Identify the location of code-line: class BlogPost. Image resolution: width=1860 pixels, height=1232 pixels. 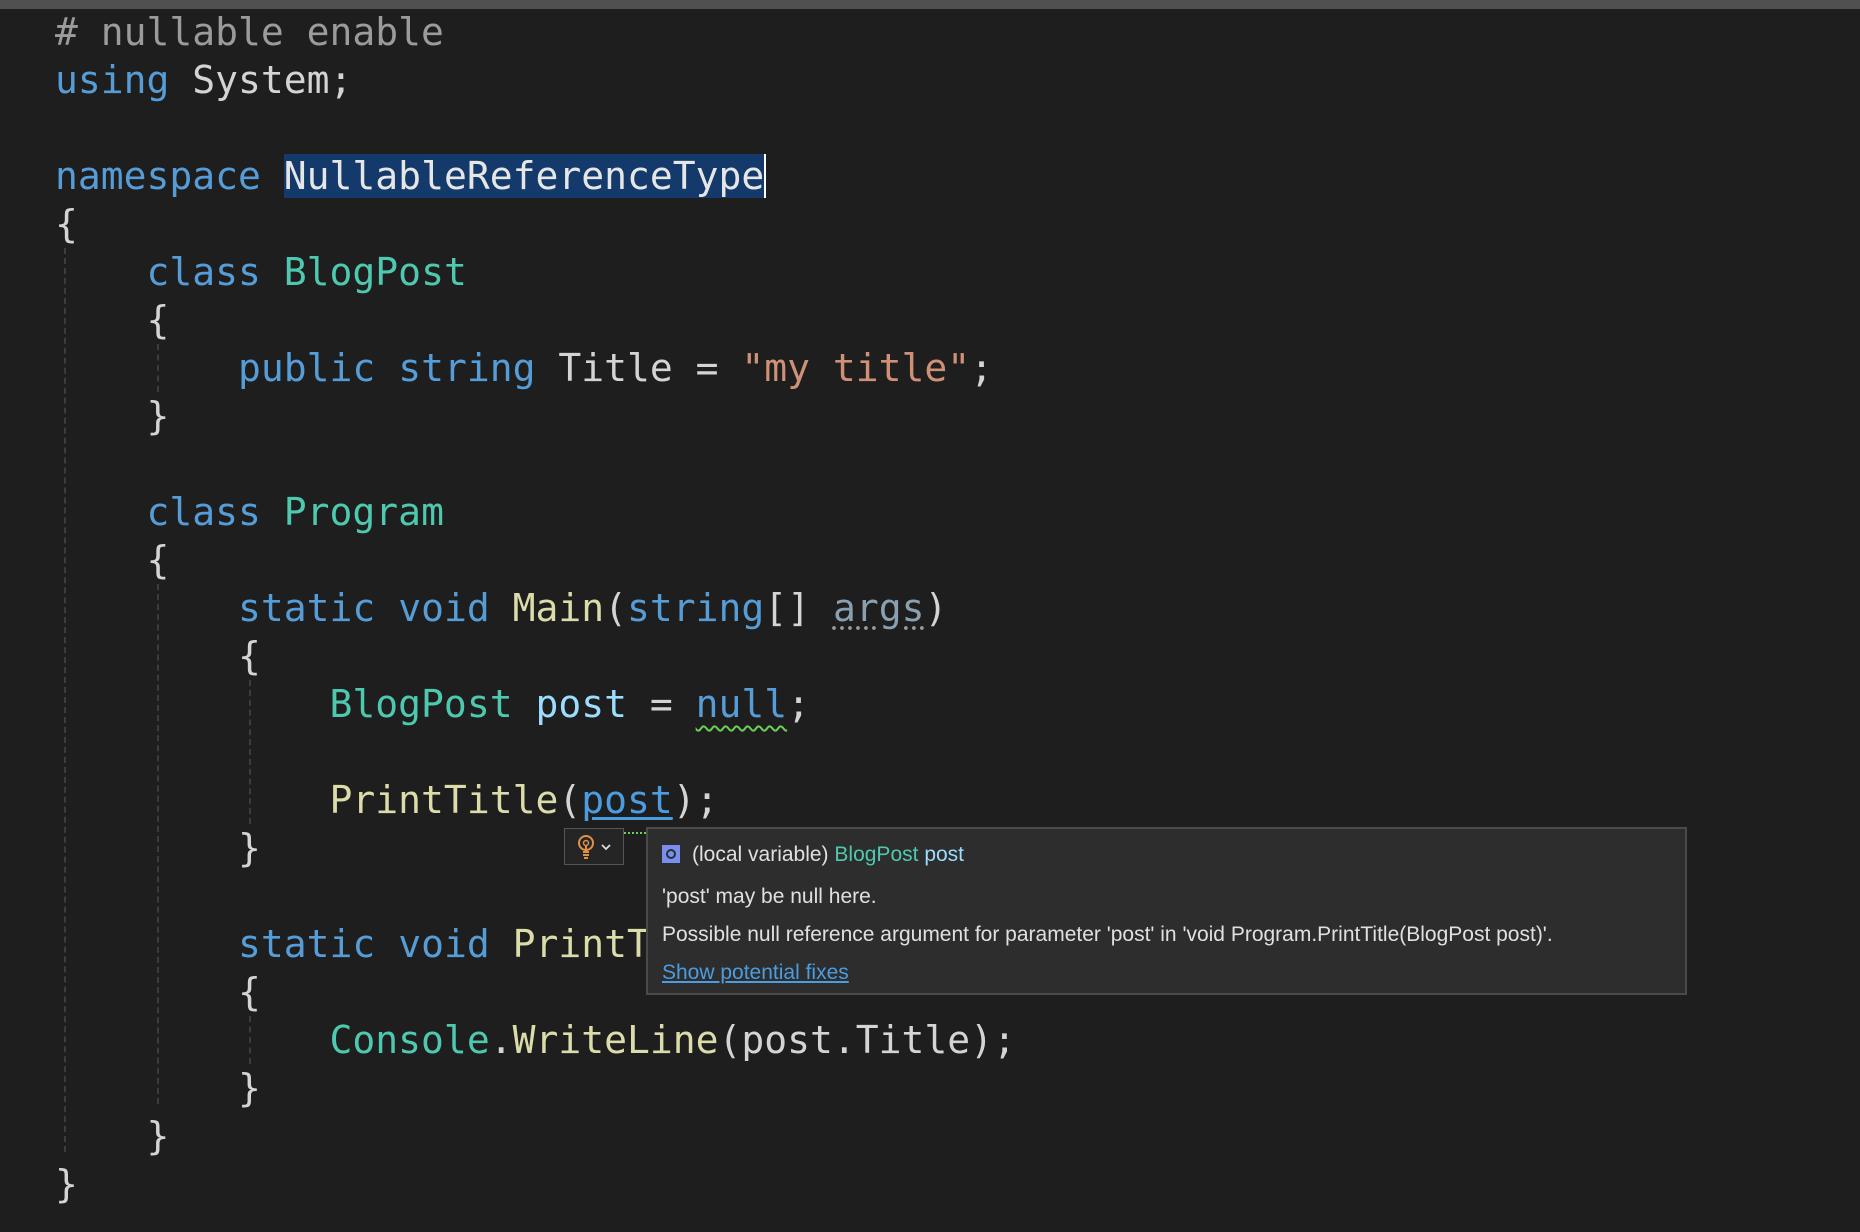
(535, 272).